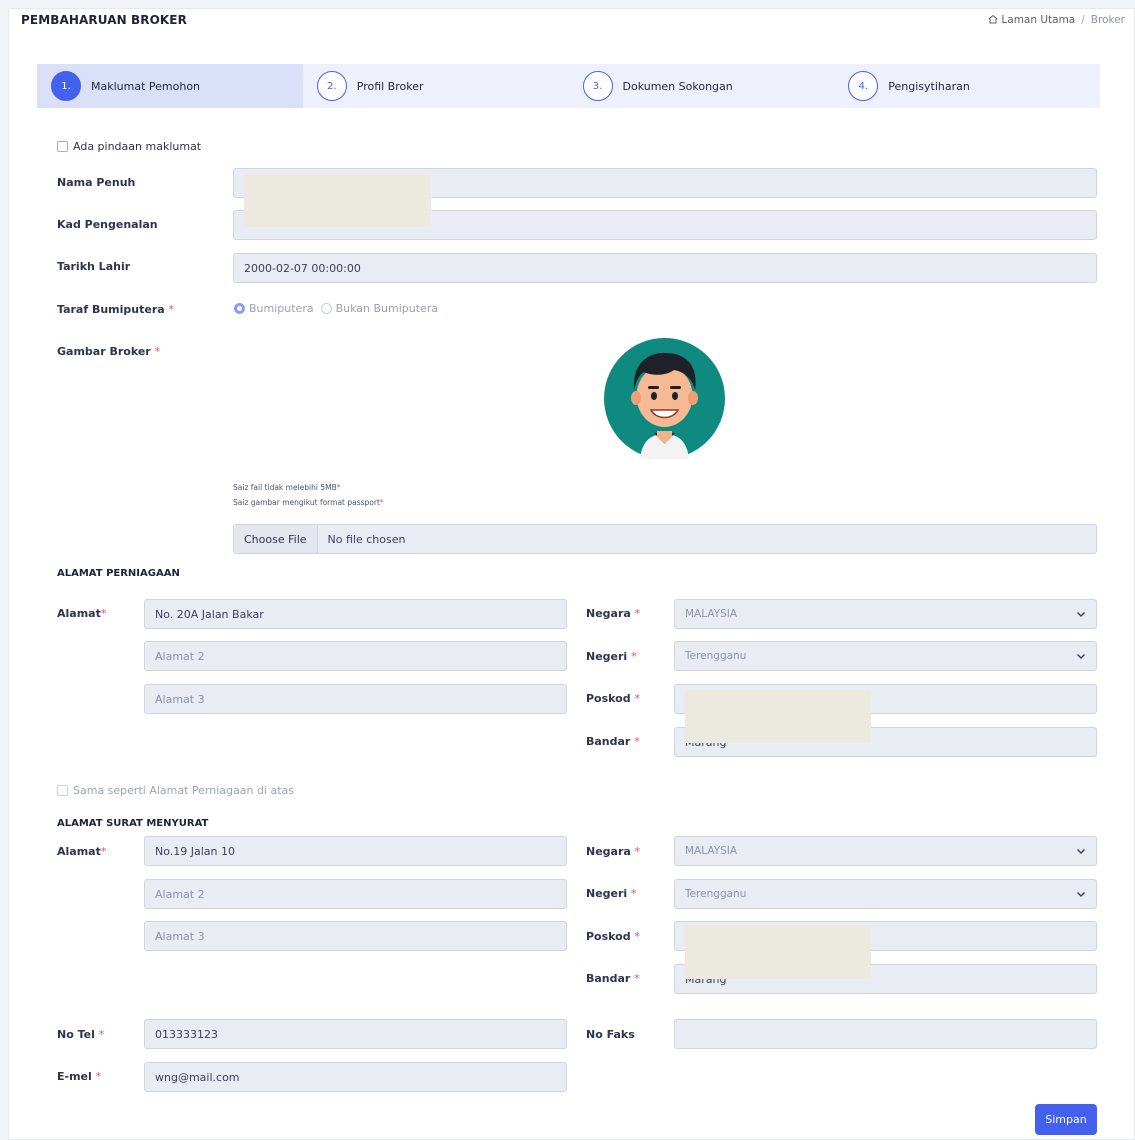 Image resolution: width=1135 pixels, height=1140 pixels. I want to click on alamat-surat-label: Alamat*, so click(82, 851).